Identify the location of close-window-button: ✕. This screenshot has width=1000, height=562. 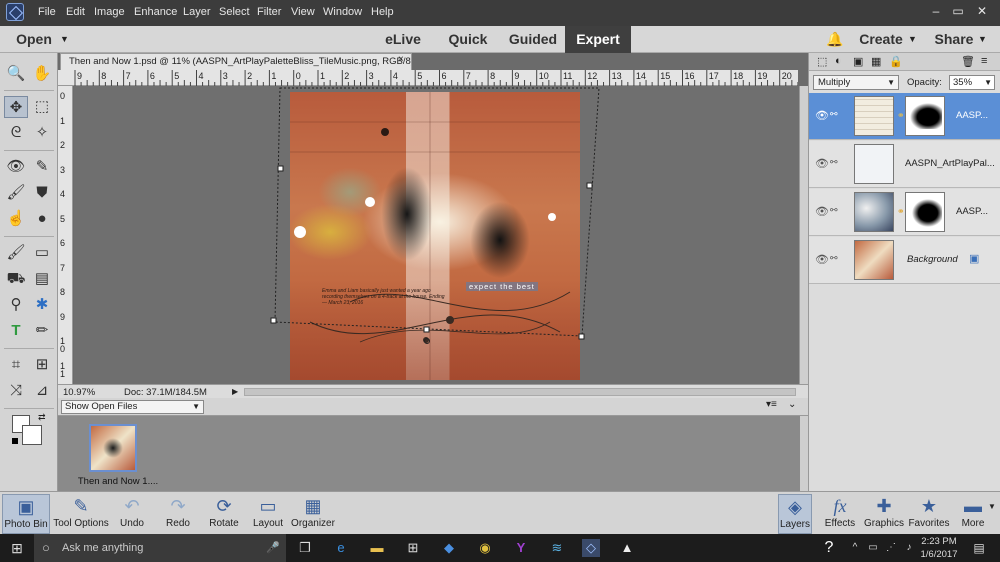
(982, 11).